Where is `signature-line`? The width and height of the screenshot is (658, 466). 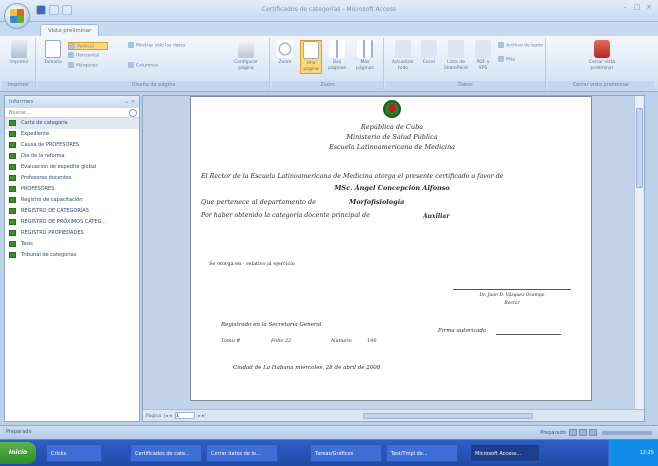 signature-line is located at coordinates (512, 289).